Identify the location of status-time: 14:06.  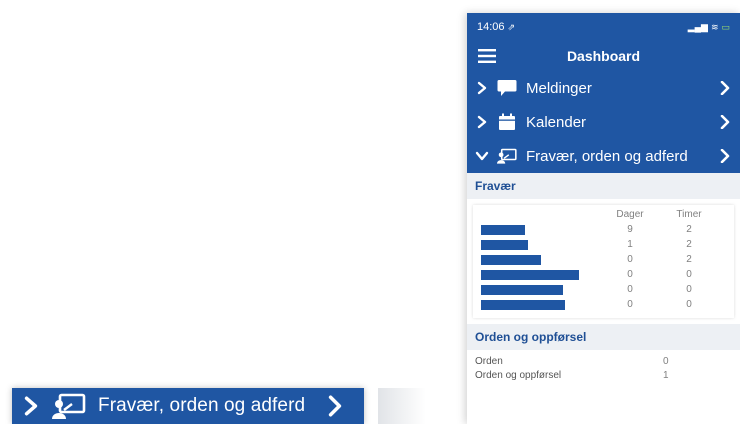
(491, 27).